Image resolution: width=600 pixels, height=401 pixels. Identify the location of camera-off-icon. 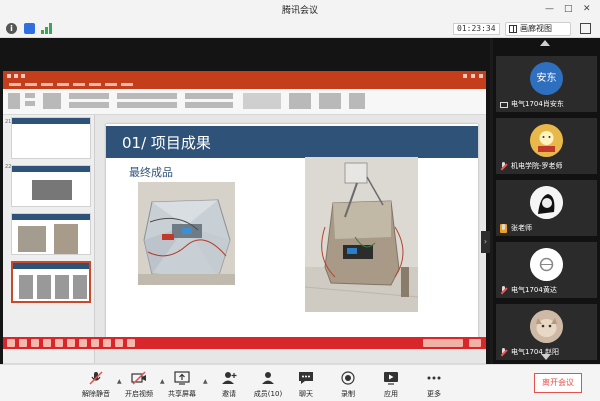
(138, 378).